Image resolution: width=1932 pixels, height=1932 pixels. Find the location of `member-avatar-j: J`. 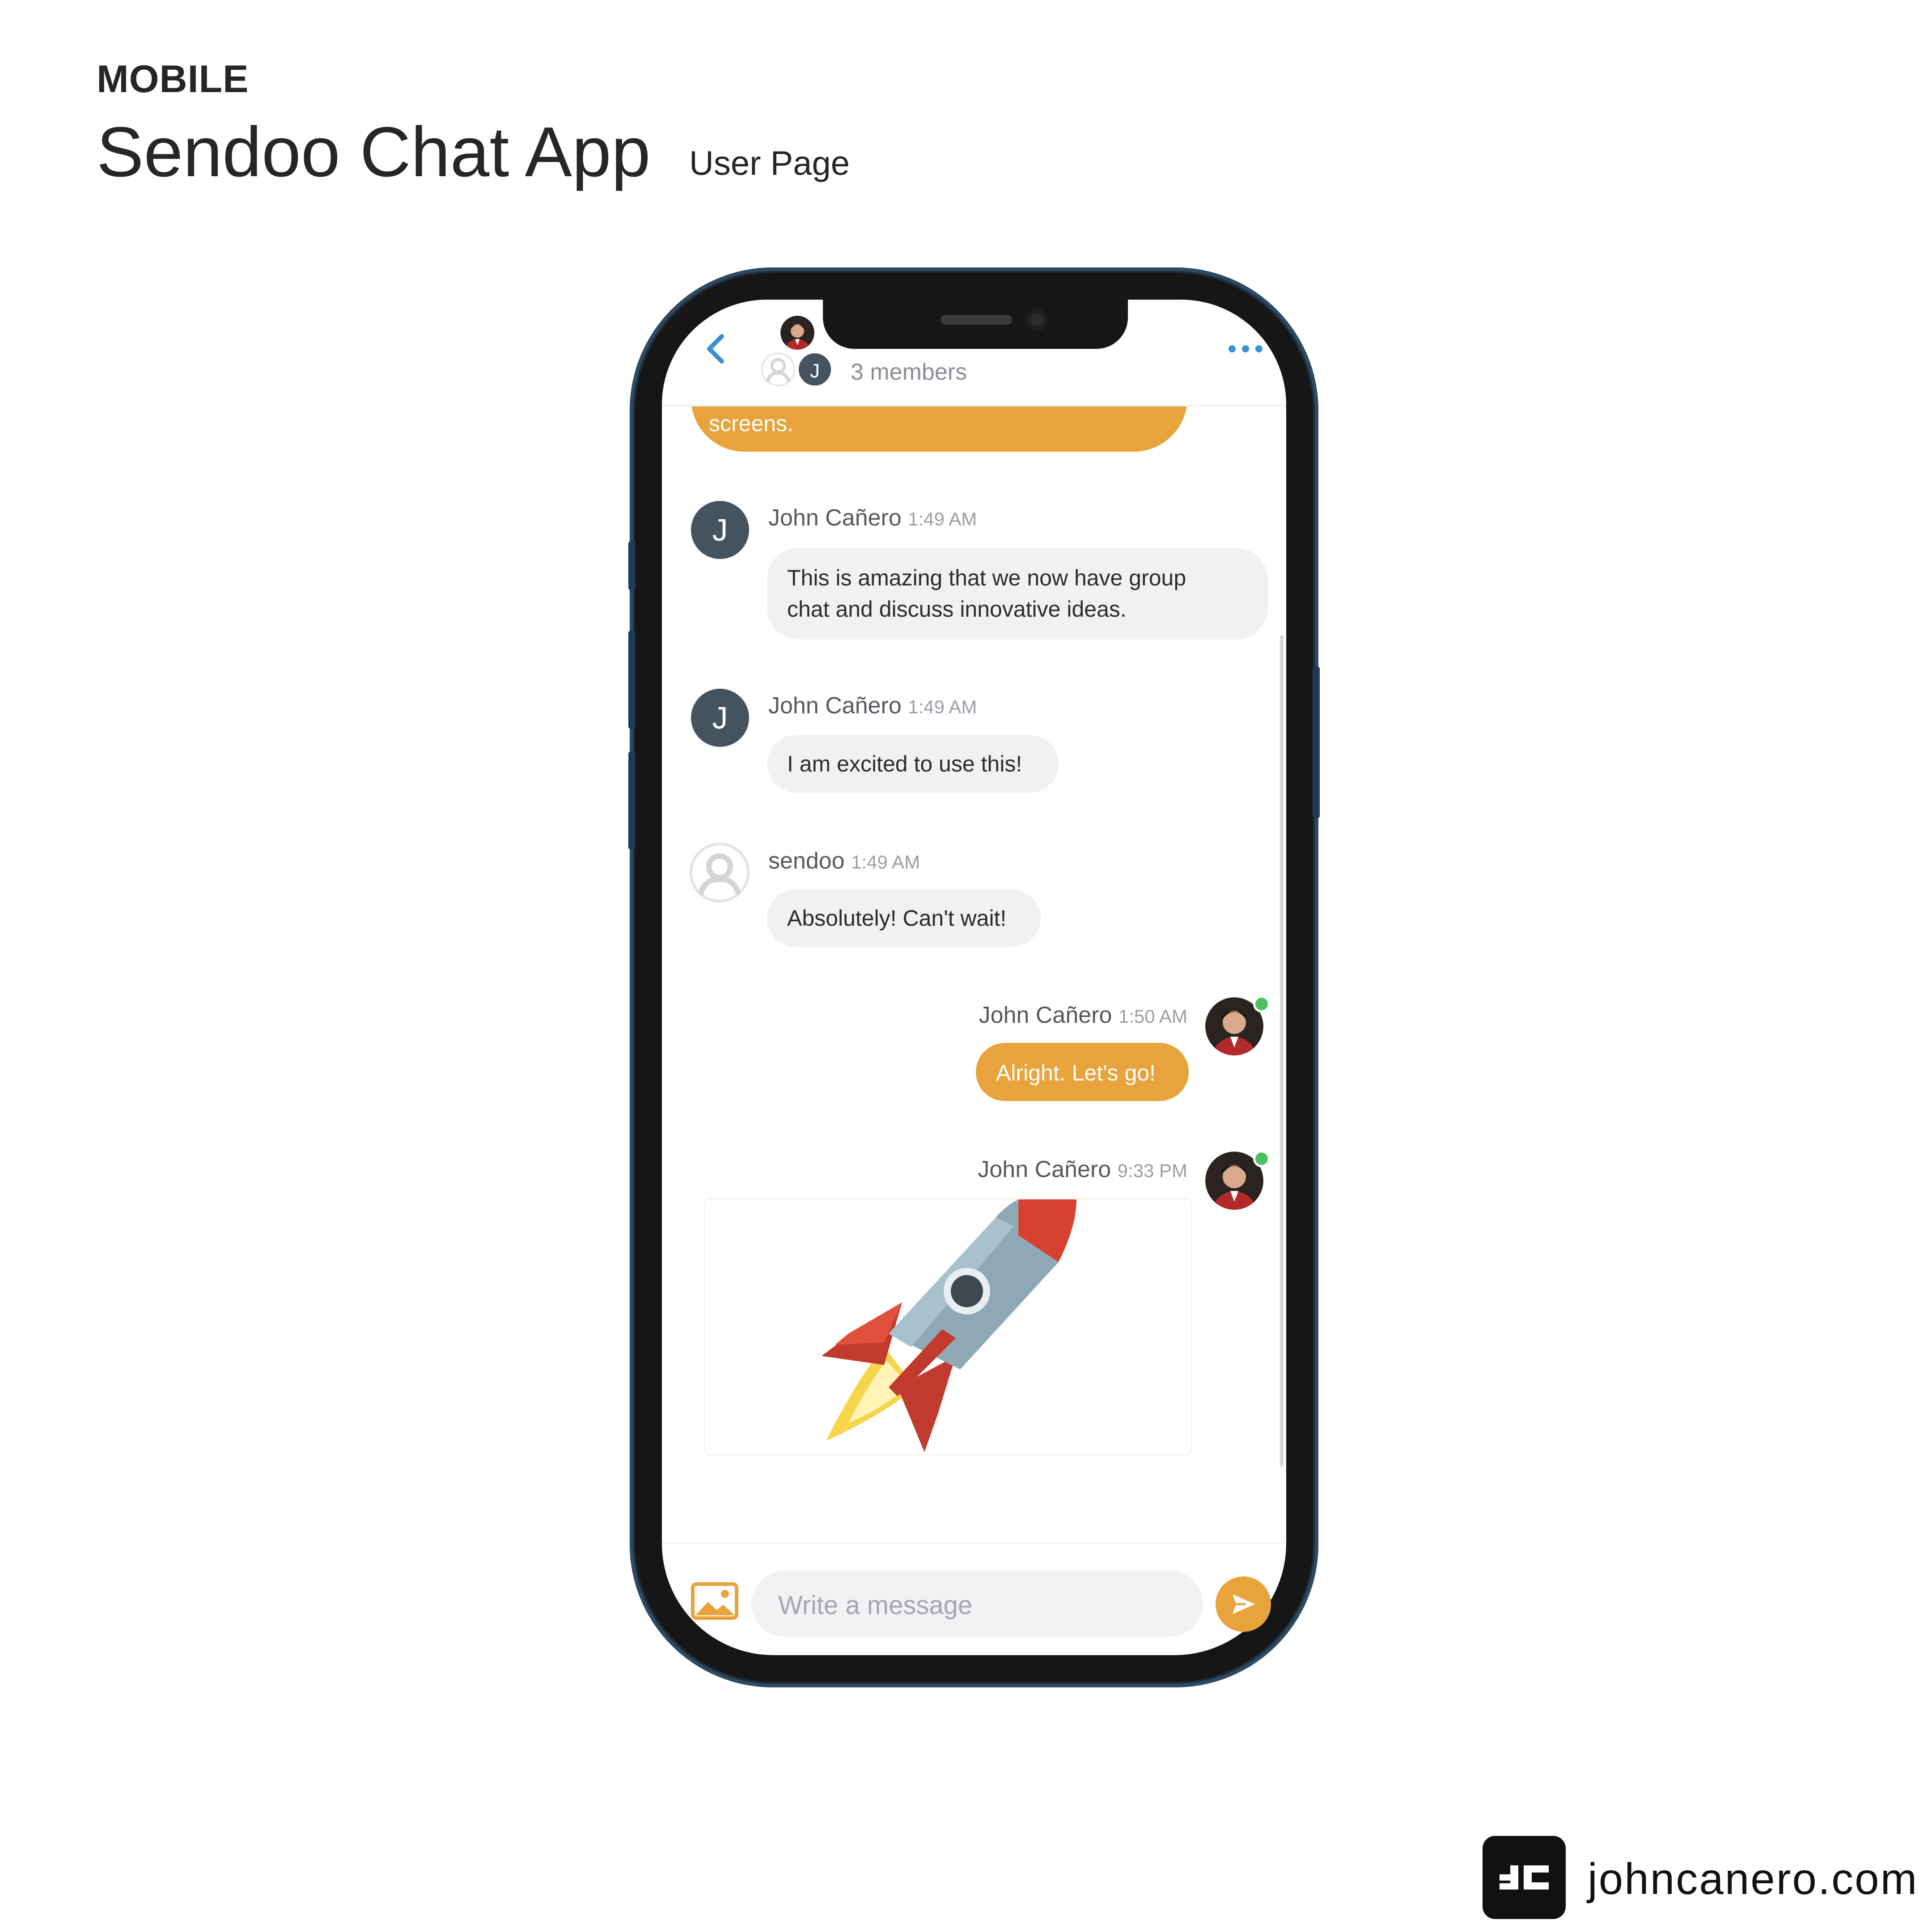

member-avatar-j: J is located at coordinates (815, 369).